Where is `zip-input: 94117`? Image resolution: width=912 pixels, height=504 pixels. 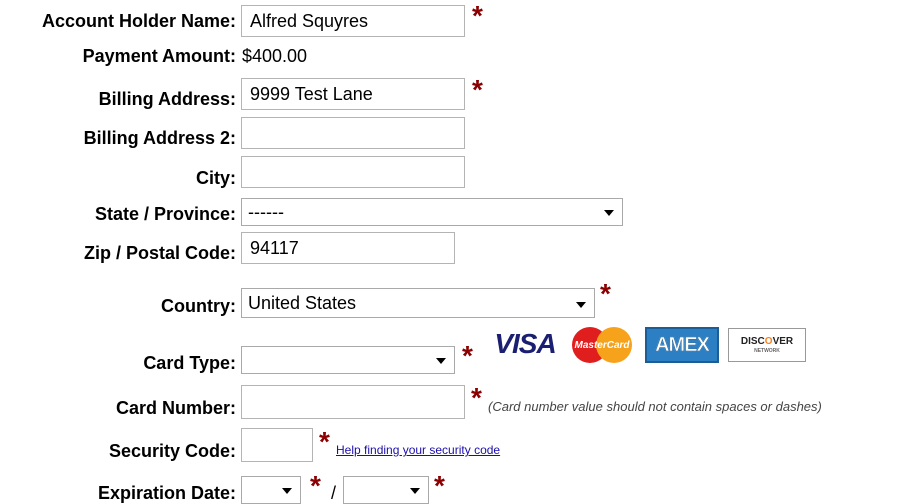 zip-input: 94117 is located at coordinates (348, 248).